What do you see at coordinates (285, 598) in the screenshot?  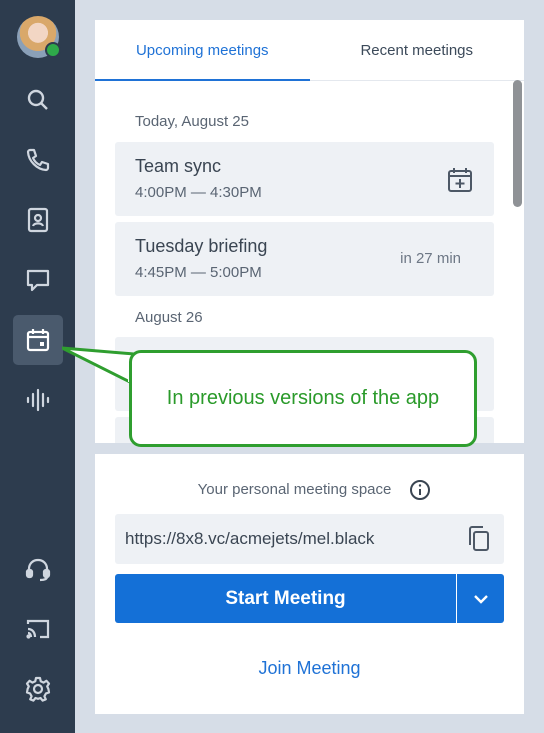 I see `start-meeting-button: Start Meeting` at bounding box center [285, 598].